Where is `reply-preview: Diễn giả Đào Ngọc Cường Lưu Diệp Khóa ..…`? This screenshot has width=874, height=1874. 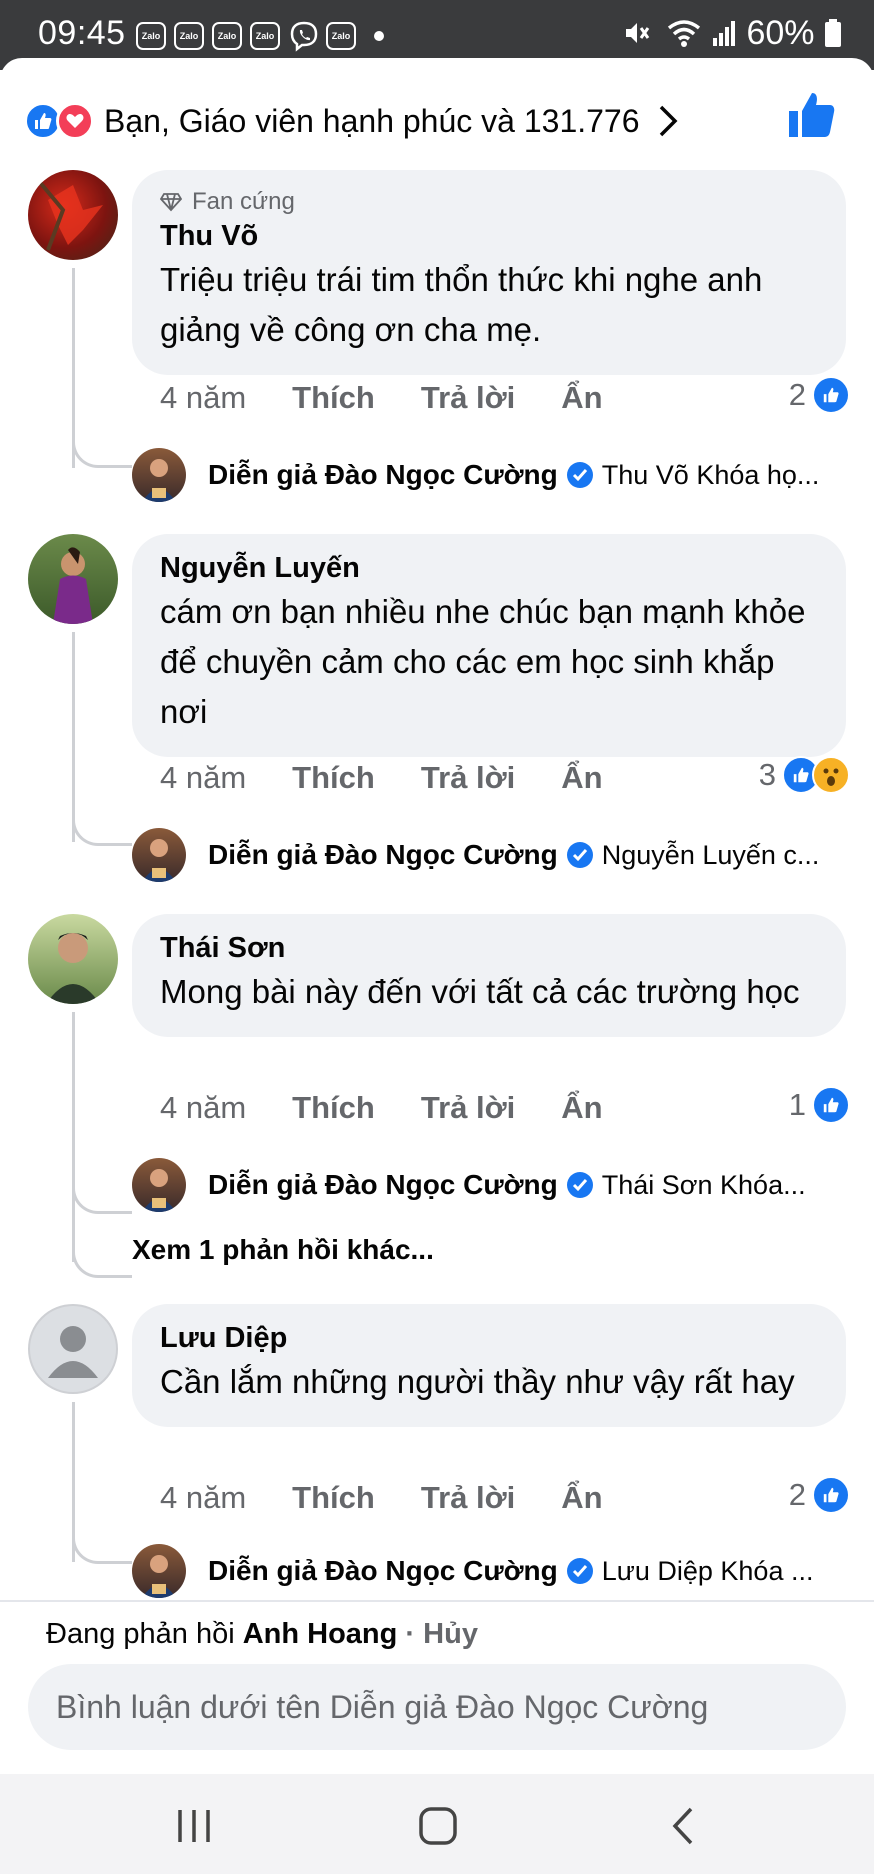 reply-preview: Diễn giả Đào Ngọc Cường Lưu Diệp Khóa ..… is located at coordinates (492, 1571).